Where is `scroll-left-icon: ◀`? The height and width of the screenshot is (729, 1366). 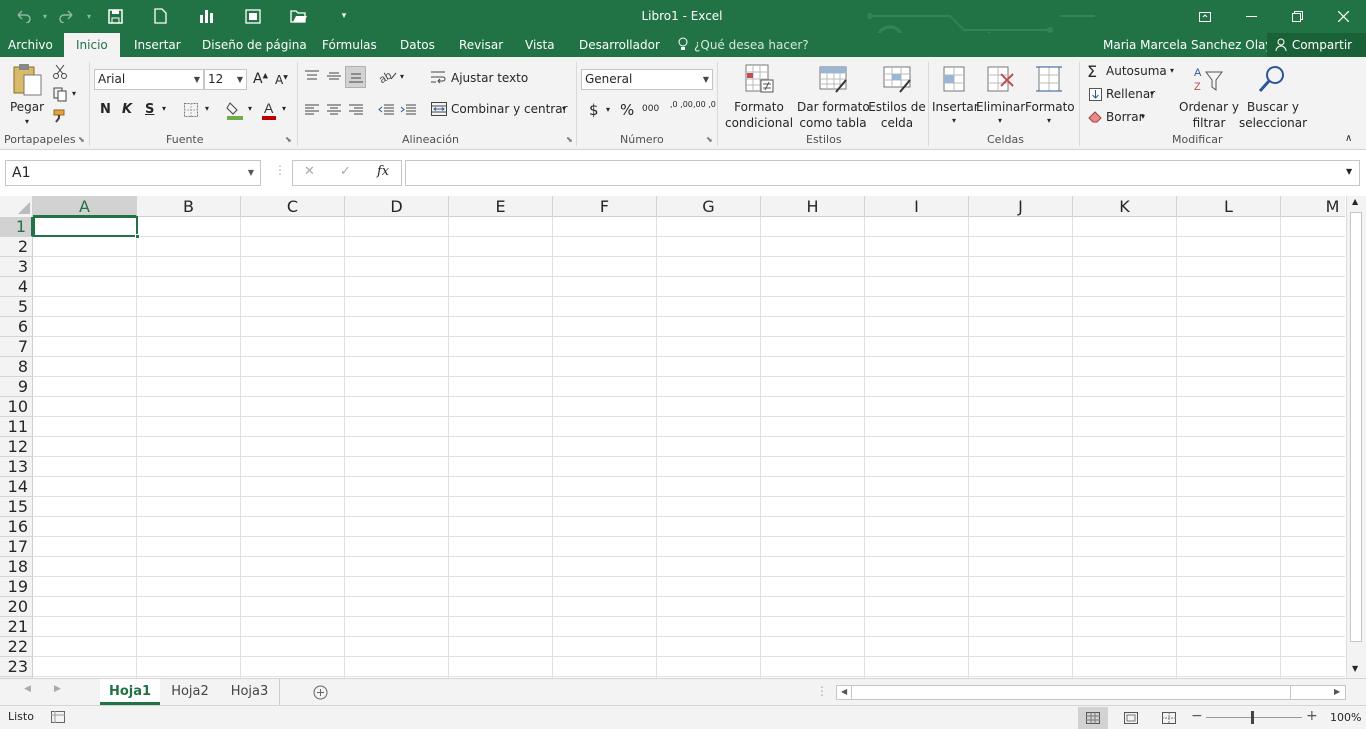 scroll-left-icon: ◀ is located at coordinates (844, 691).